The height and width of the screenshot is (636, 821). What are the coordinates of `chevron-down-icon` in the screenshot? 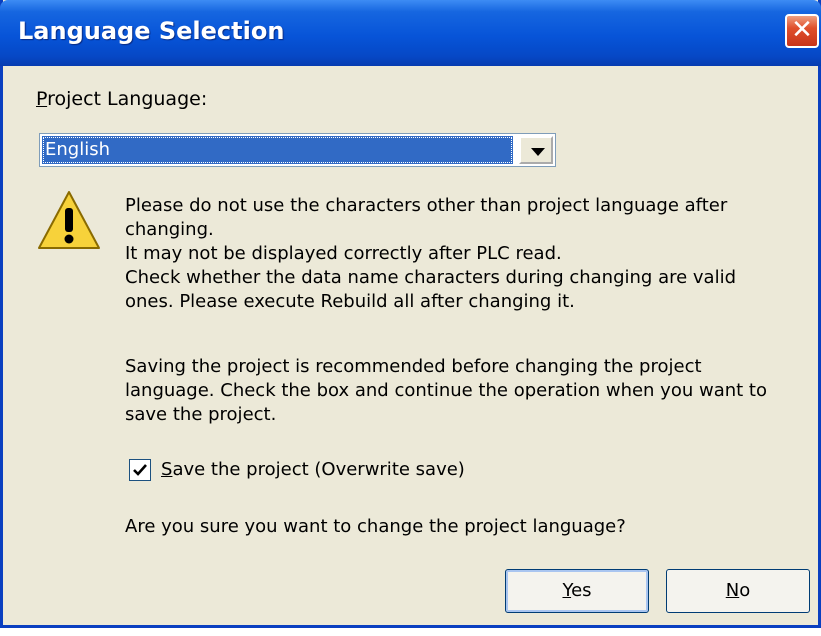 It's located at (536, 150).